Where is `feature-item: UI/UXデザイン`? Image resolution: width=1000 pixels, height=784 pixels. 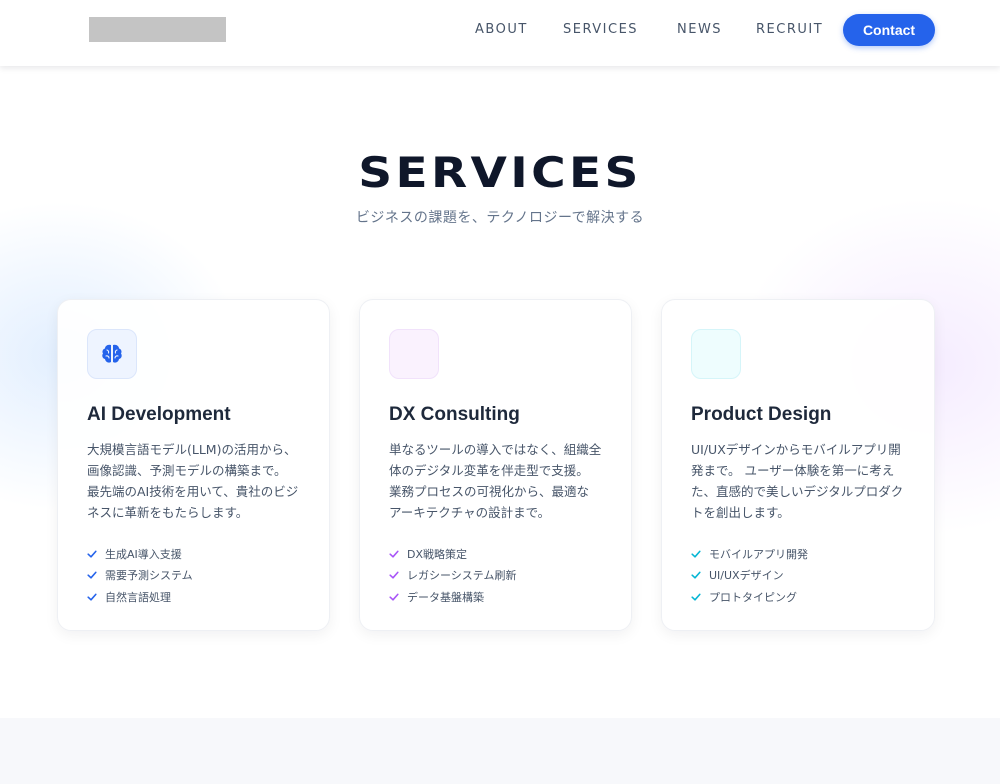
feature-item: UI/UXデザイン is located at coordinates (749, 576).